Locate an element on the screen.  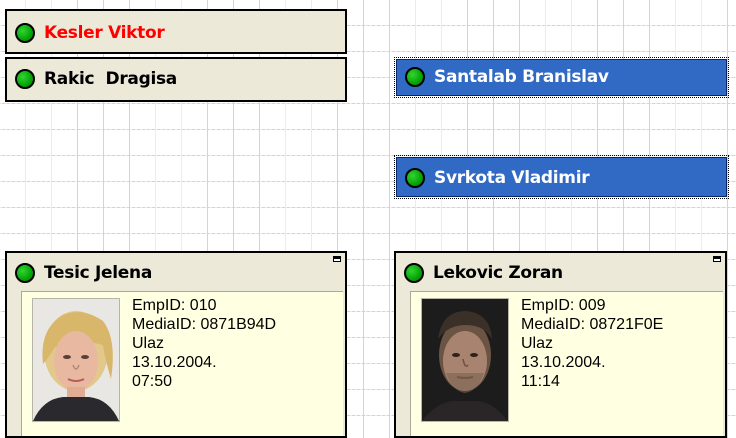
emp-id: EmpID: 009 is located at coordinates (563, 305).